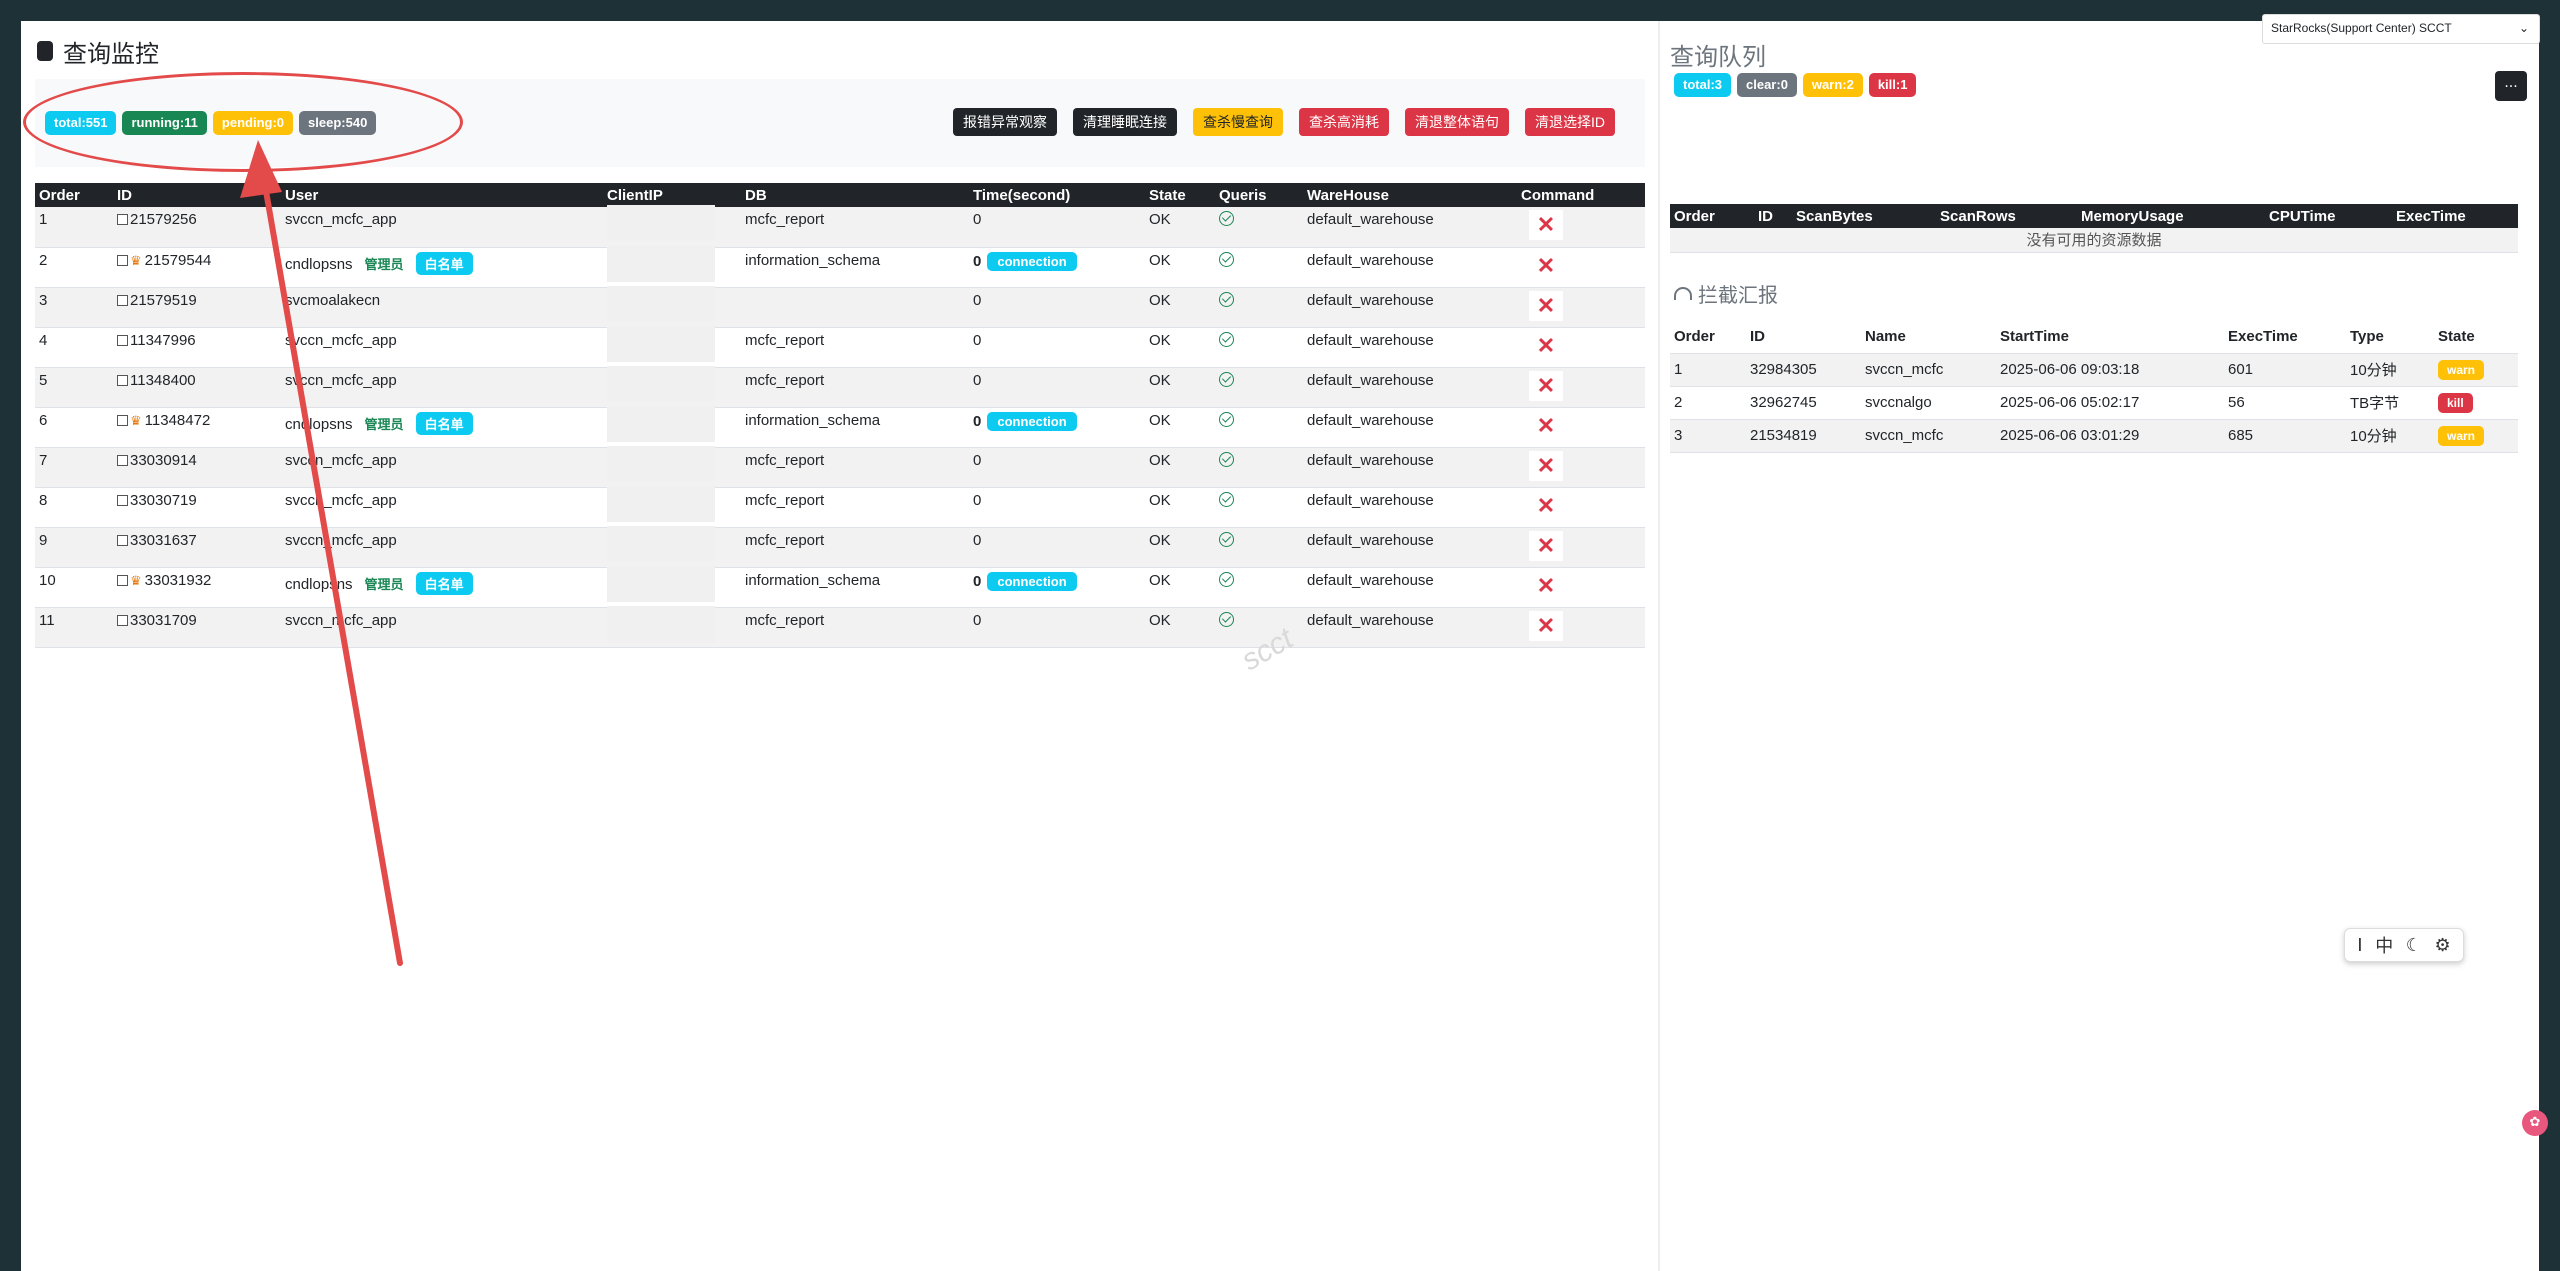 This screenshot has height=1271, width=2560. Describe the element at coordinates (1702, 85) in the screenshot. I see `queue-badge-total: total:3` at that location.